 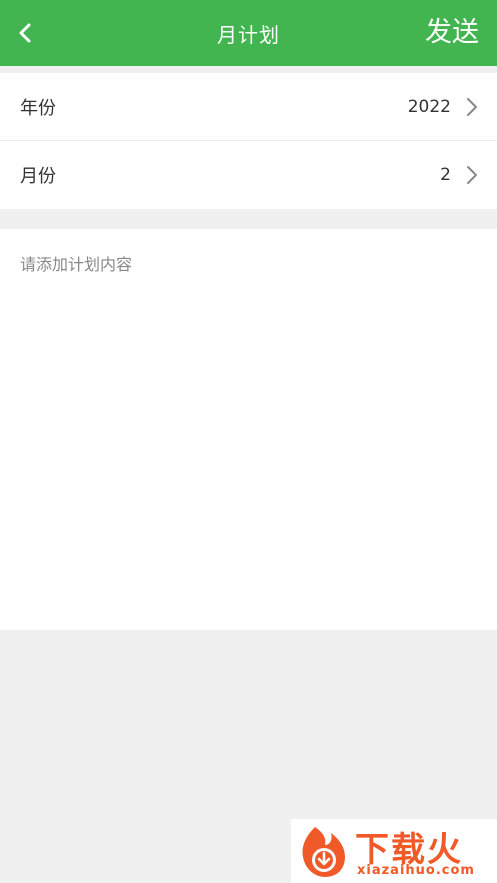 I want to click on back-button, so click(x=25, y=33).